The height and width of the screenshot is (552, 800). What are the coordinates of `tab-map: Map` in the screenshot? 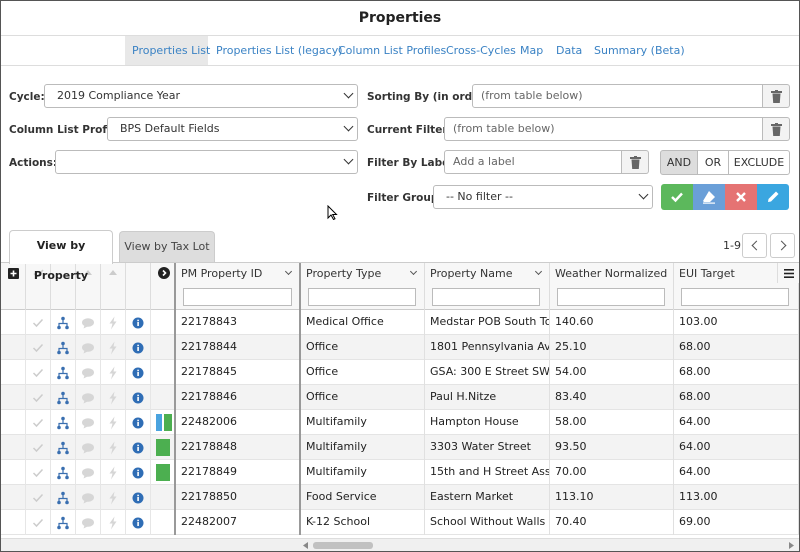 It's located at (531, 50).